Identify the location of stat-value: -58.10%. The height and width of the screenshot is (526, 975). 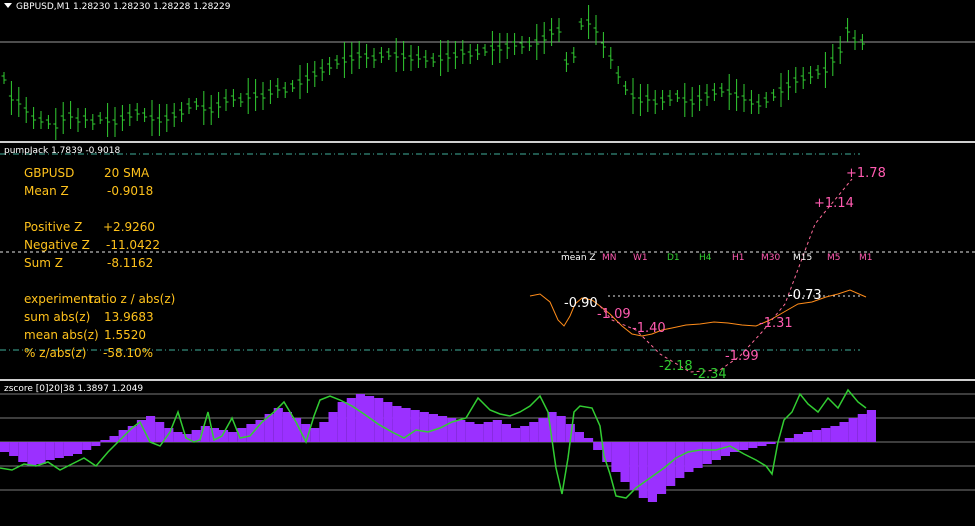
(128, 353).